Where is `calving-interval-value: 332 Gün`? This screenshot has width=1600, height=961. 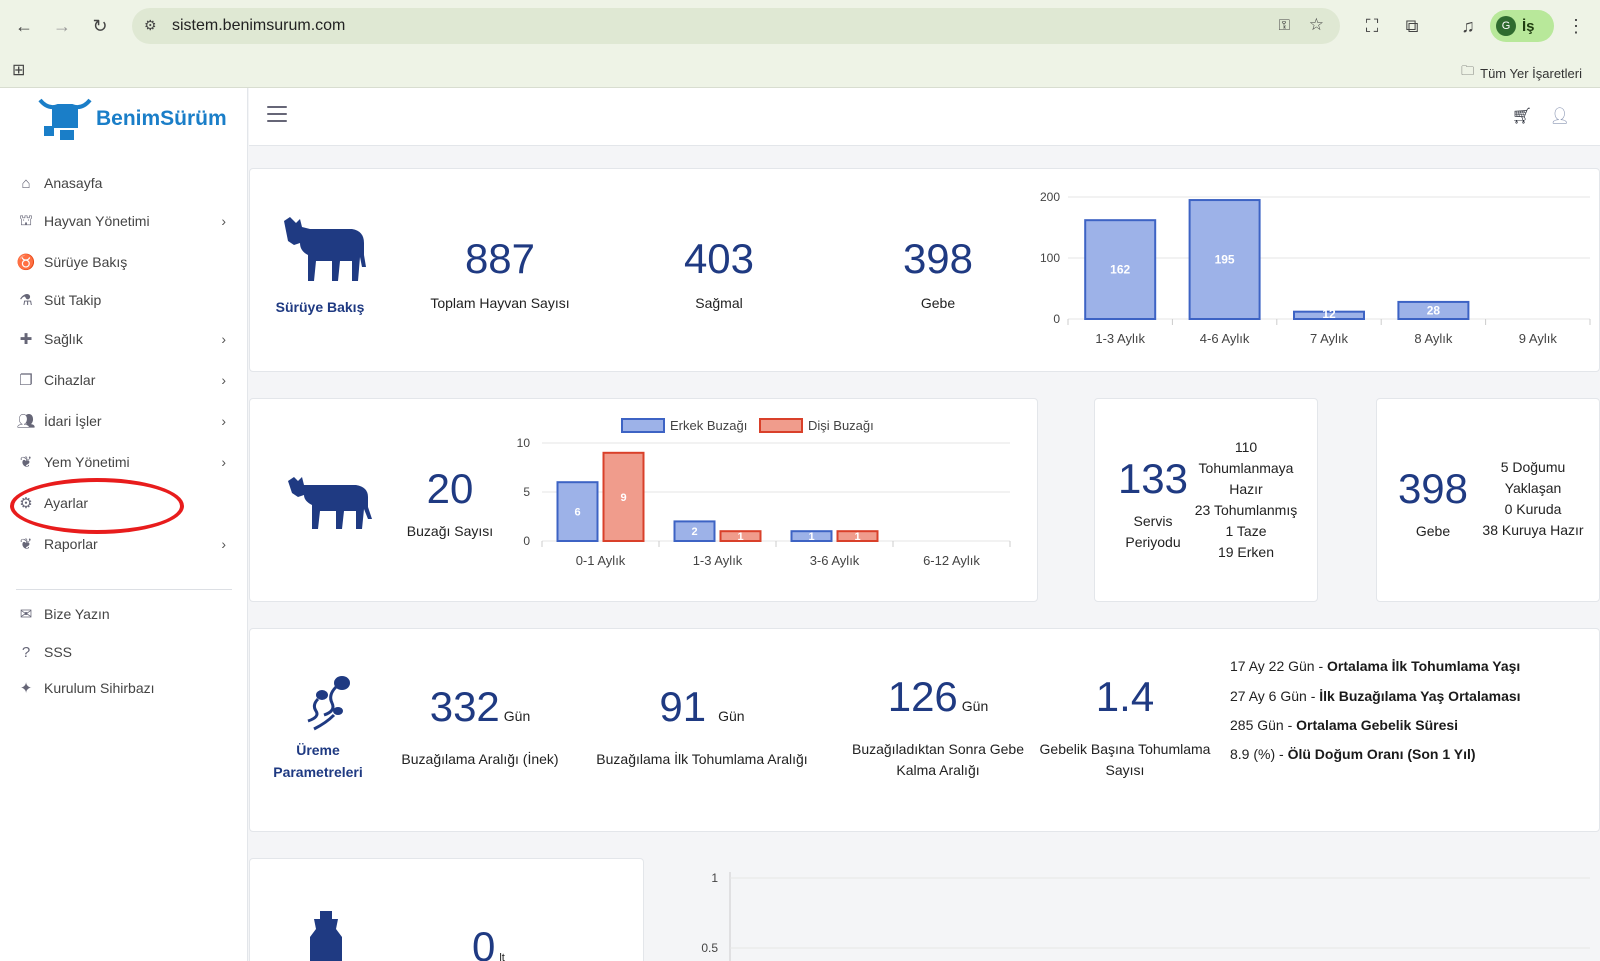
calving-interval-value: 332 Gün is located at coordinates (480, 707).